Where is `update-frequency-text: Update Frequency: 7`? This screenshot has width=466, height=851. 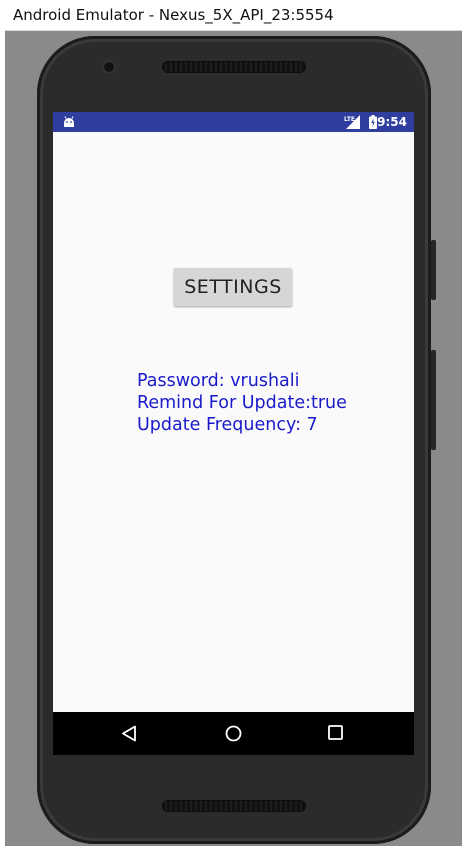
update-frequency-text: Update Frequency: 7 is located at coordinates (227, 425).